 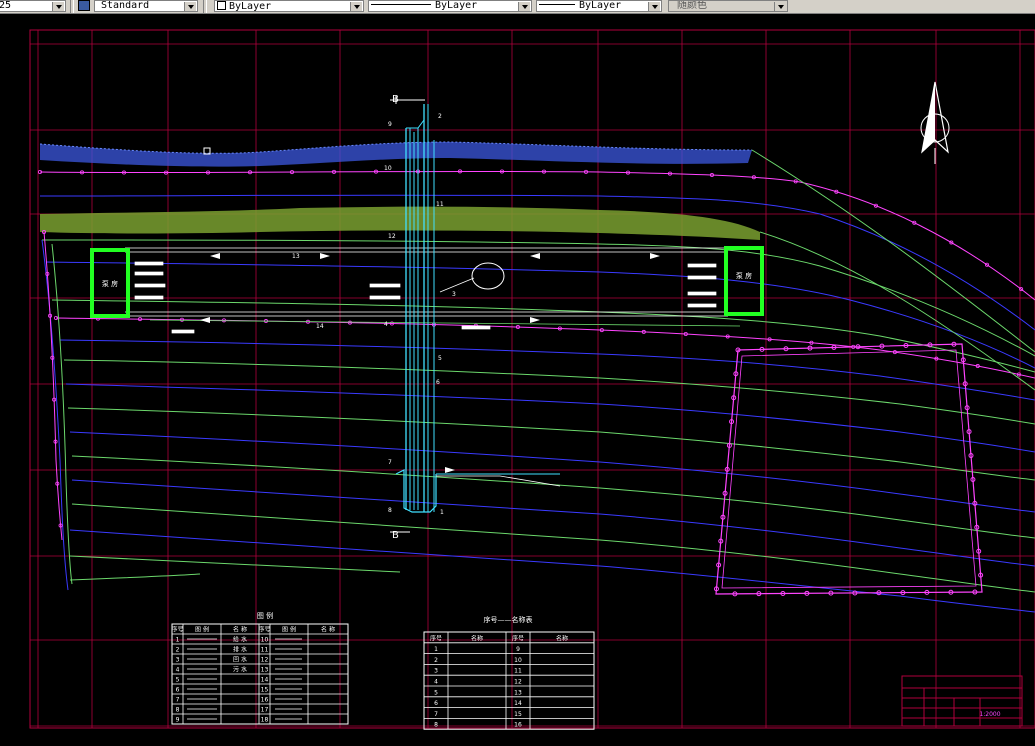 What do you see at coordinates (897, 311) in the screenshot?
I see `boundary-line` at bounding box center [897, 311].